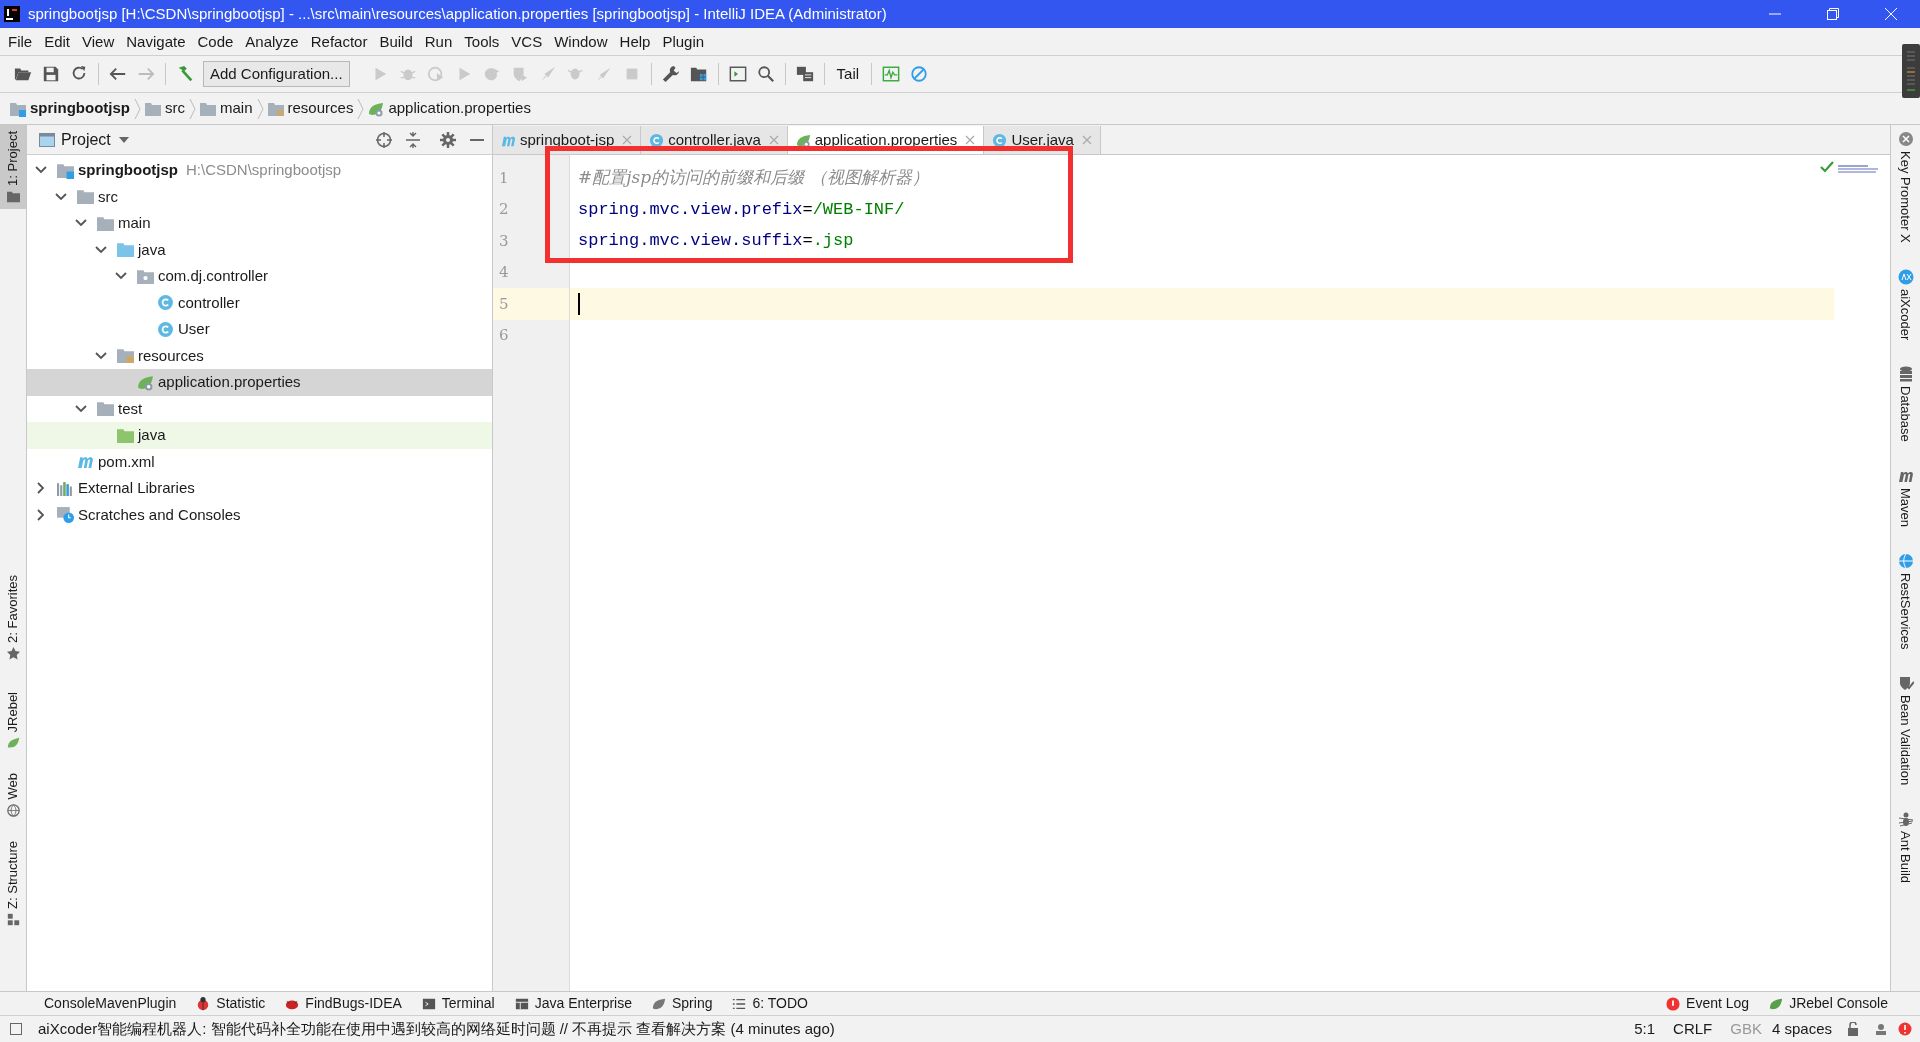  Describe the element at coordinates (13, 810) in the screenshot. I see `globe-icon` at that location.